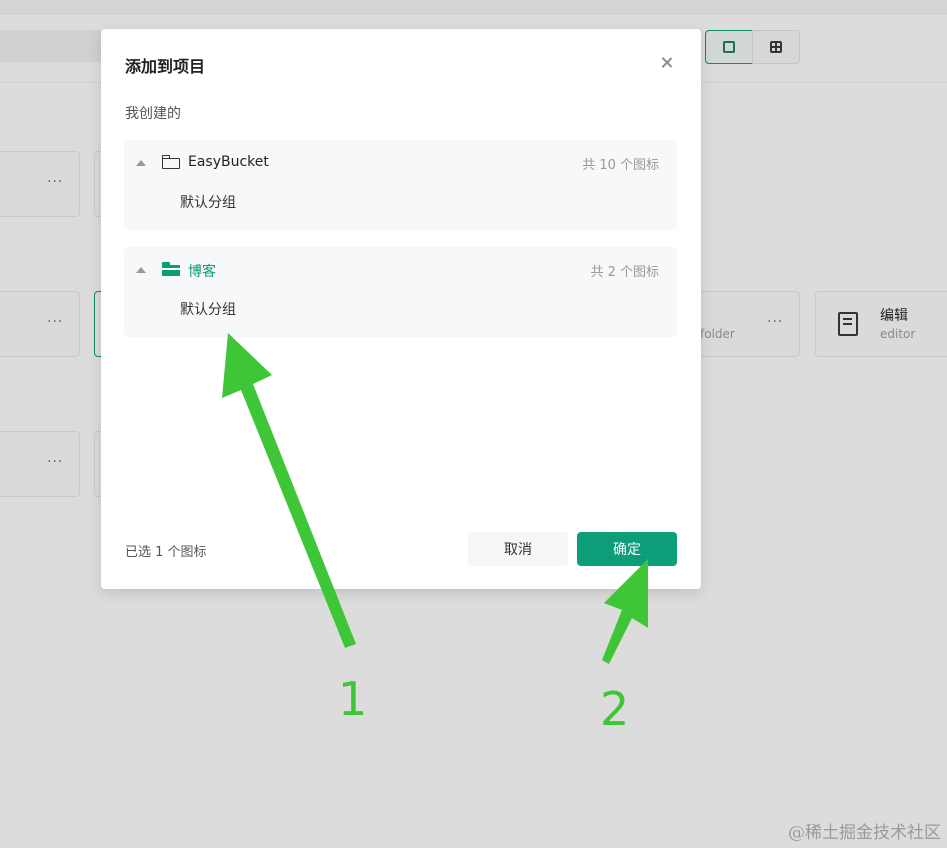  What do you see at coordinates (615, 709) in the screenshot?
I see `annotation-label-2: 2` at bounding box center [615, 709].